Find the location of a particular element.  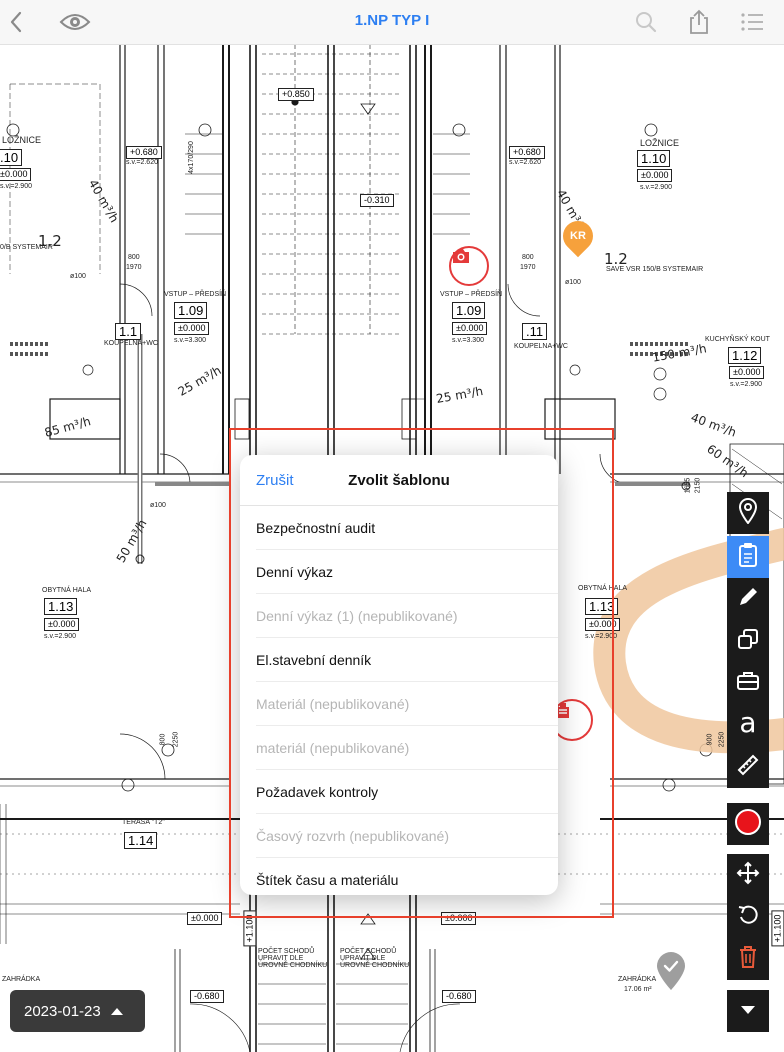

undo-tool is located at coordinates (748, 917).